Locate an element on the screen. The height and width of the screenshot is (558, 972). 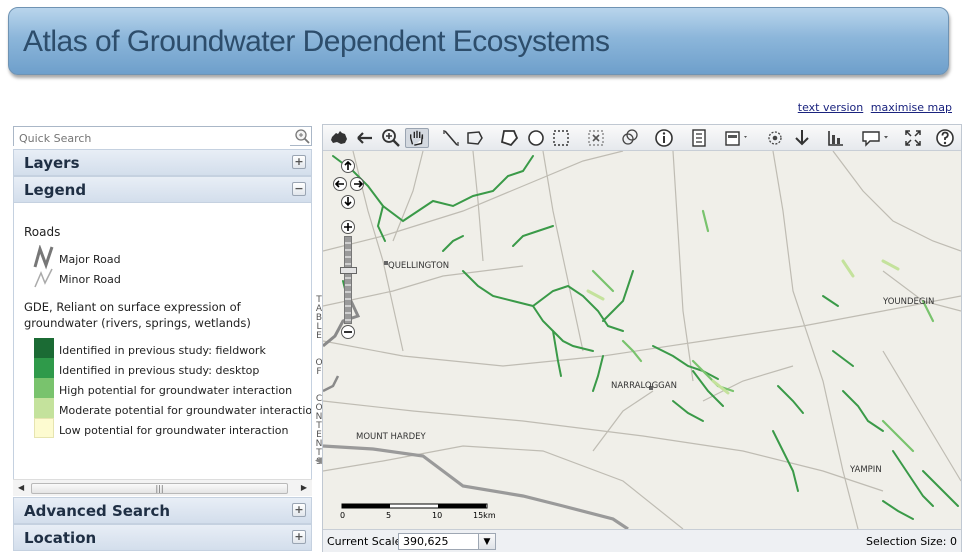
fullscreen-icon is located at coordinates (913, 138).